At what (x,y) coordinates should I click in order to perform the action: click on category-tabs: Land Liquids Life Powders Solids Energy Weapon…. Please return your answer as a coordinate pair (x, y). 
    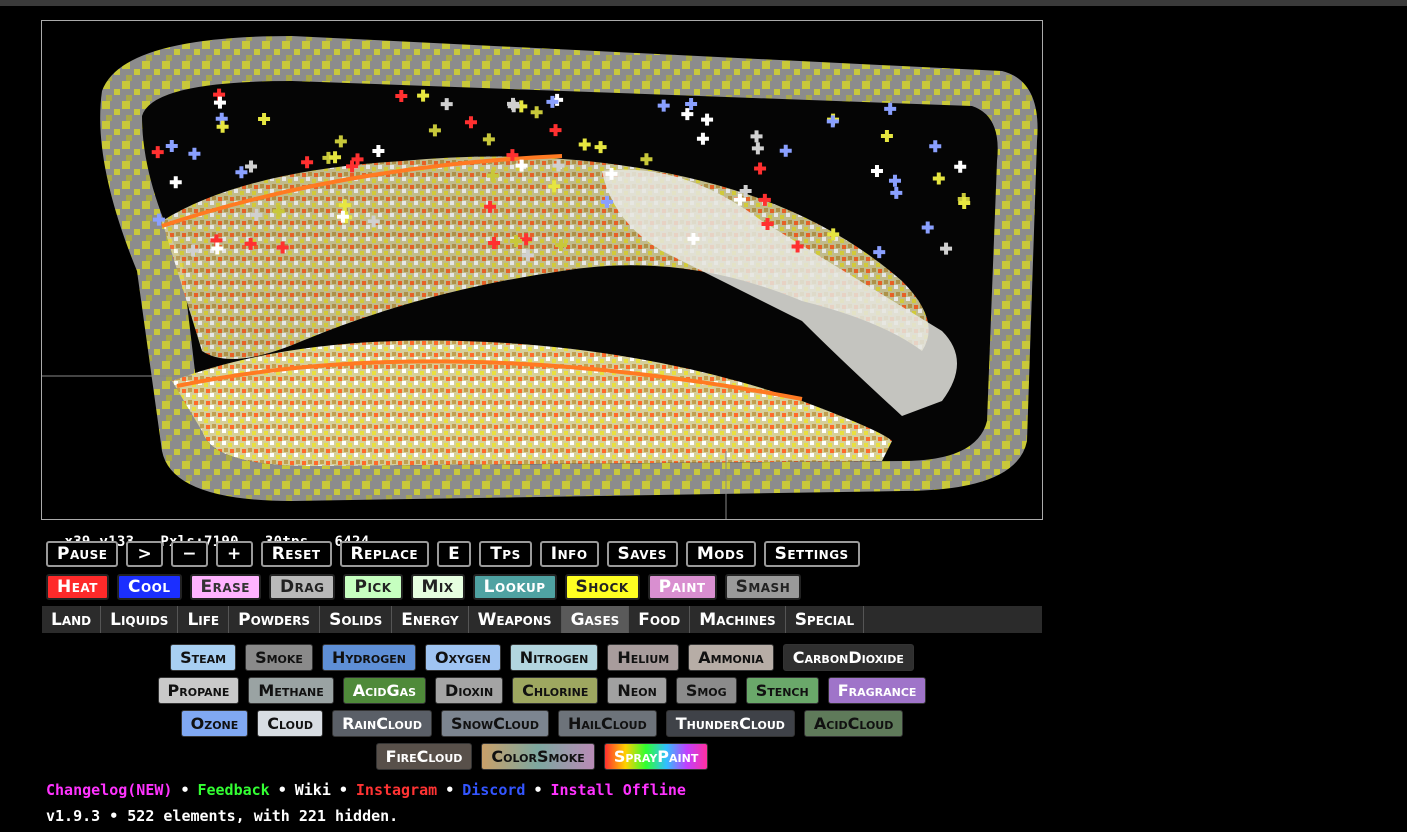
    Looking at the image, I should click on (542, 619).